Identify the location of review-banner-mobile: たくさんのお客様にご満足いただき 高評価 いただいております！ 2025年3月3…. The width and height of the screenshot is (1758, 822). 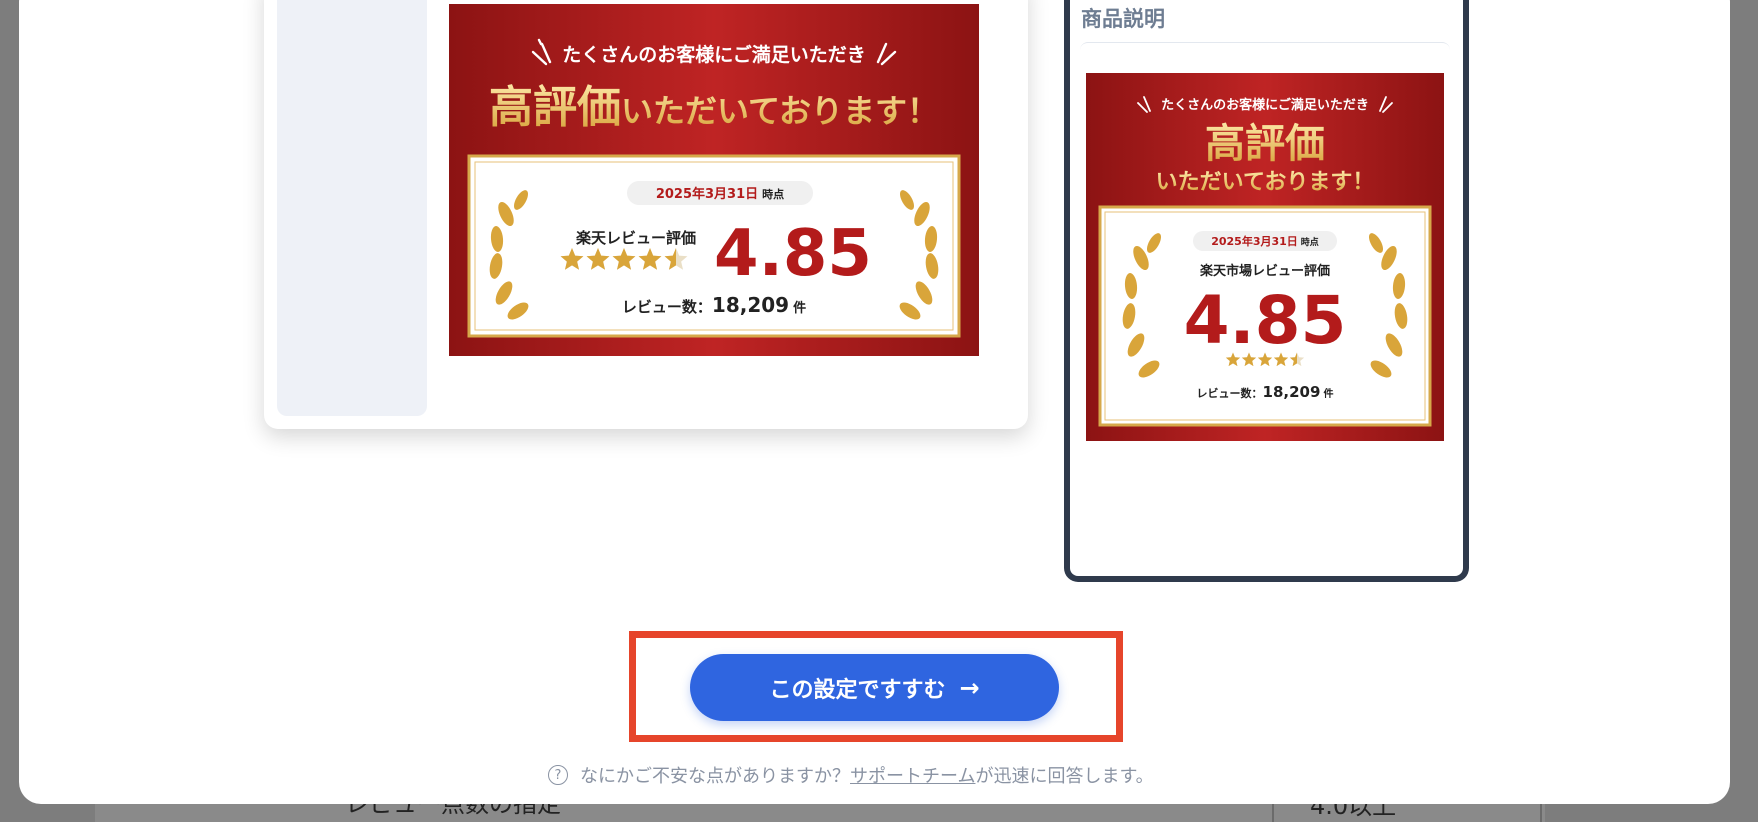
(1265, 257).